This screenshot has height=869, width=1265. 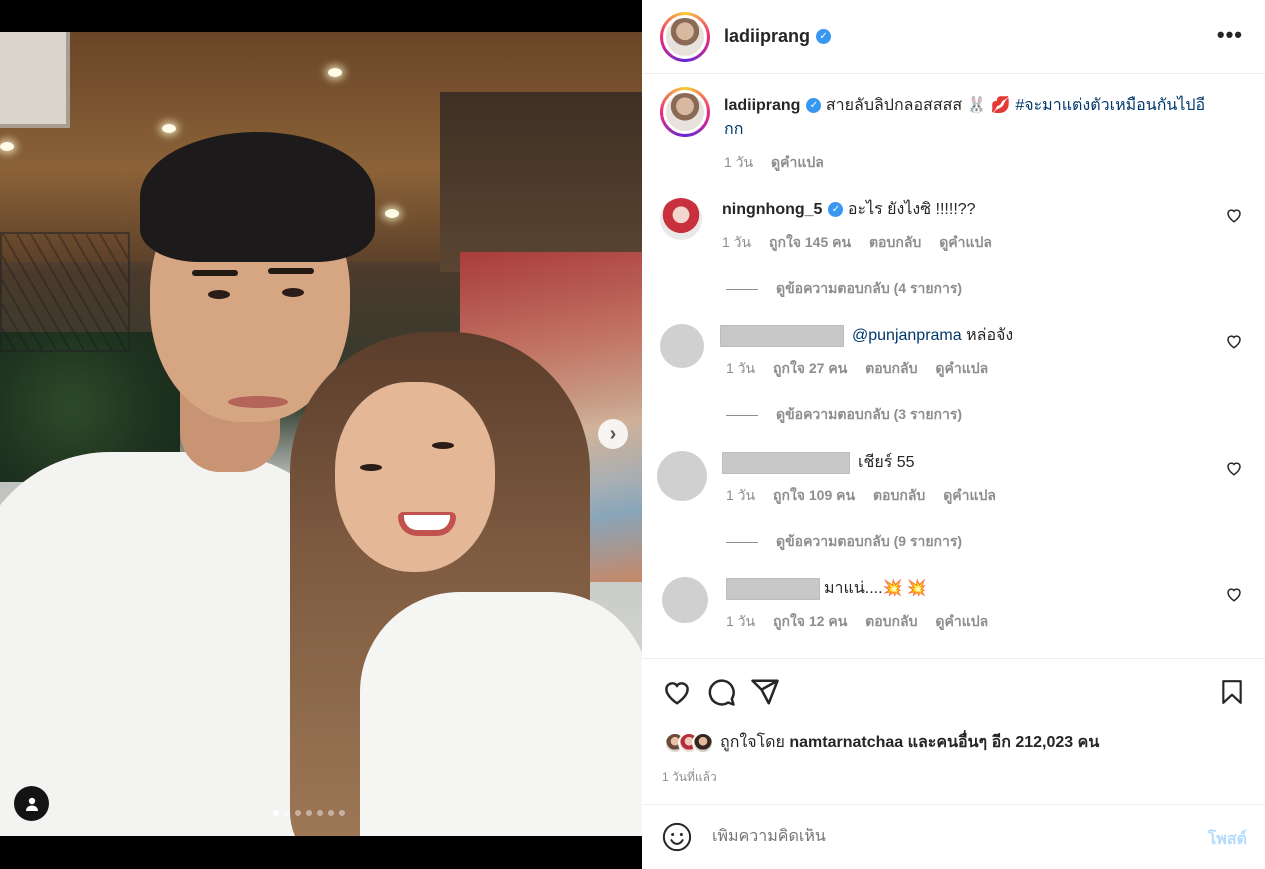 What do you see at coordinates (875, 588) in the screenshot?
I see `comment-text: มาแน่....💥 💥` at bounding box center [875, 588].